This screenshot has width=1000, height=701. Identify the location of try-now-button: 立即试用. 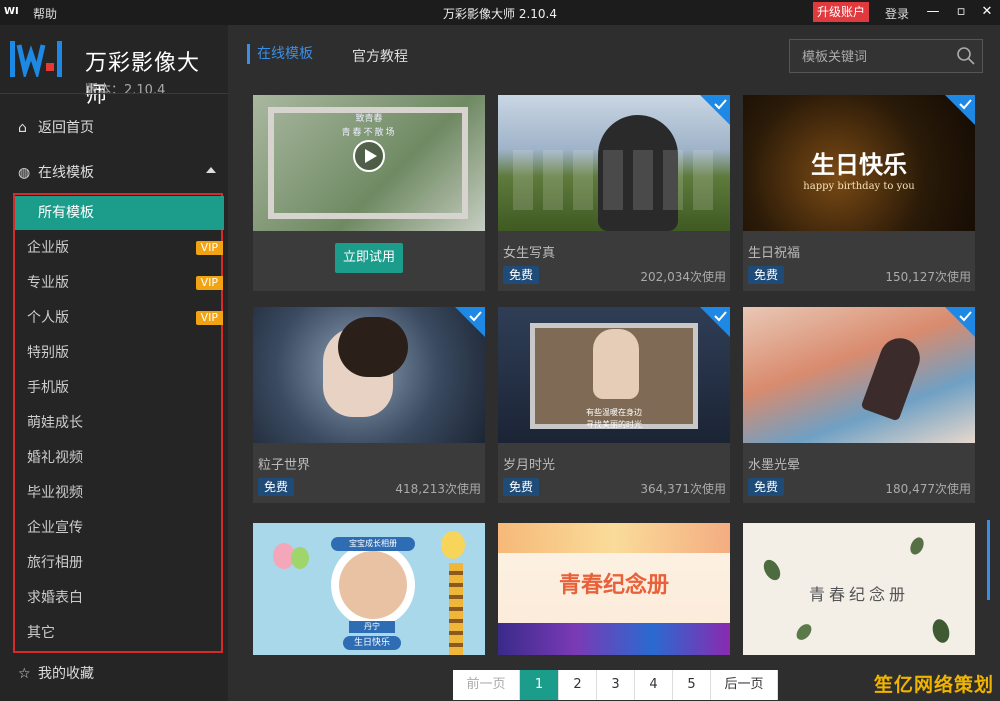
(369, 258).